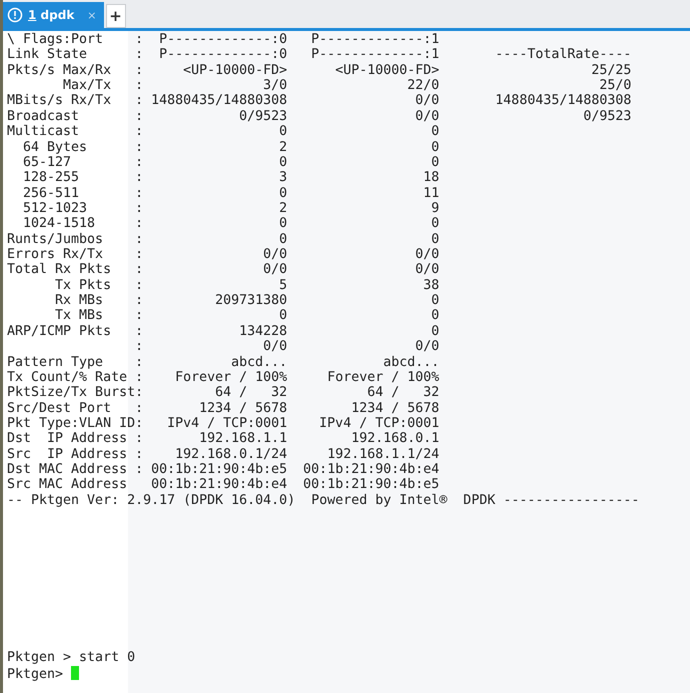  I want to click on total-rate-value: 0/9523, so click(607, 116).